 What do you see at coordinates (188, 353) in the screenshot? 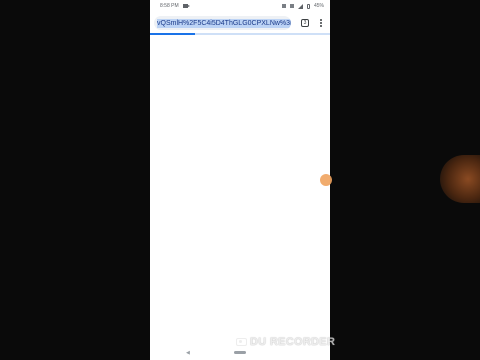
I see `back-icon: ◀` at bounding box center [188, 353].